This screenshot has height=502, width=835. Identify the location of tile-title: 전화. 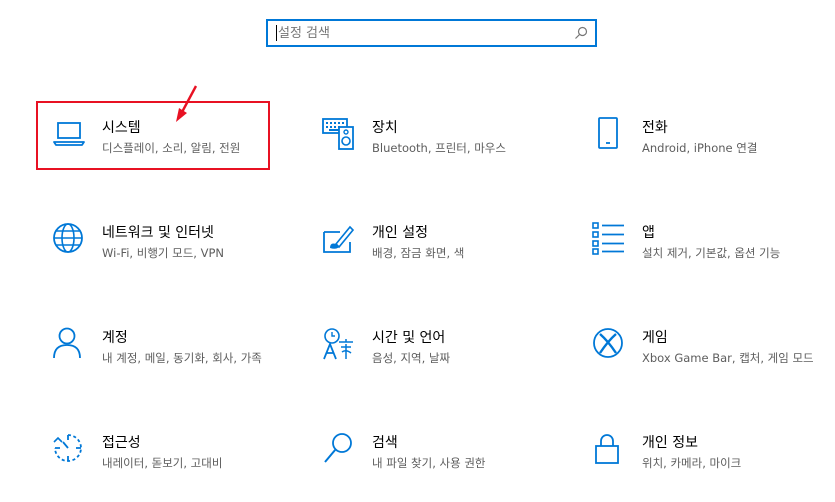
(655, 128).